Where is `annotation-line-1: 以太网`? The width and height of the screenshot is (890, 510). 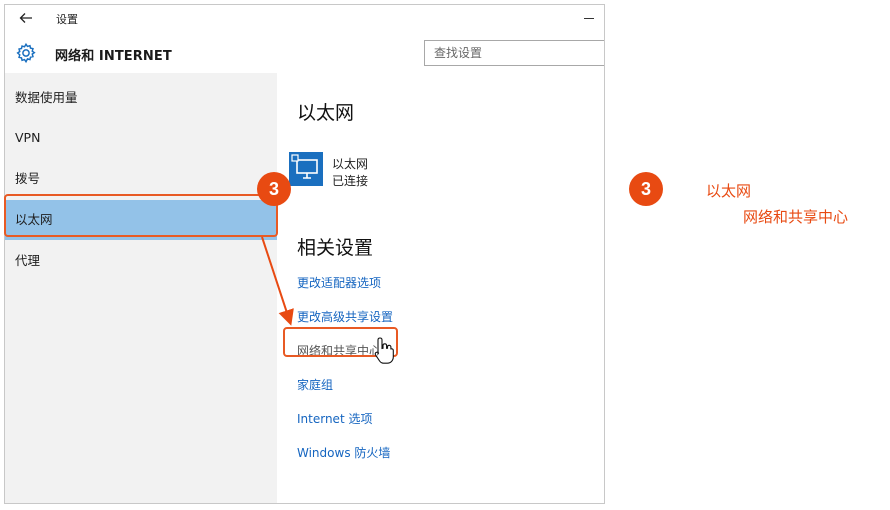 annotation-line-1: 以太网 is located at coordinates (729, 191).